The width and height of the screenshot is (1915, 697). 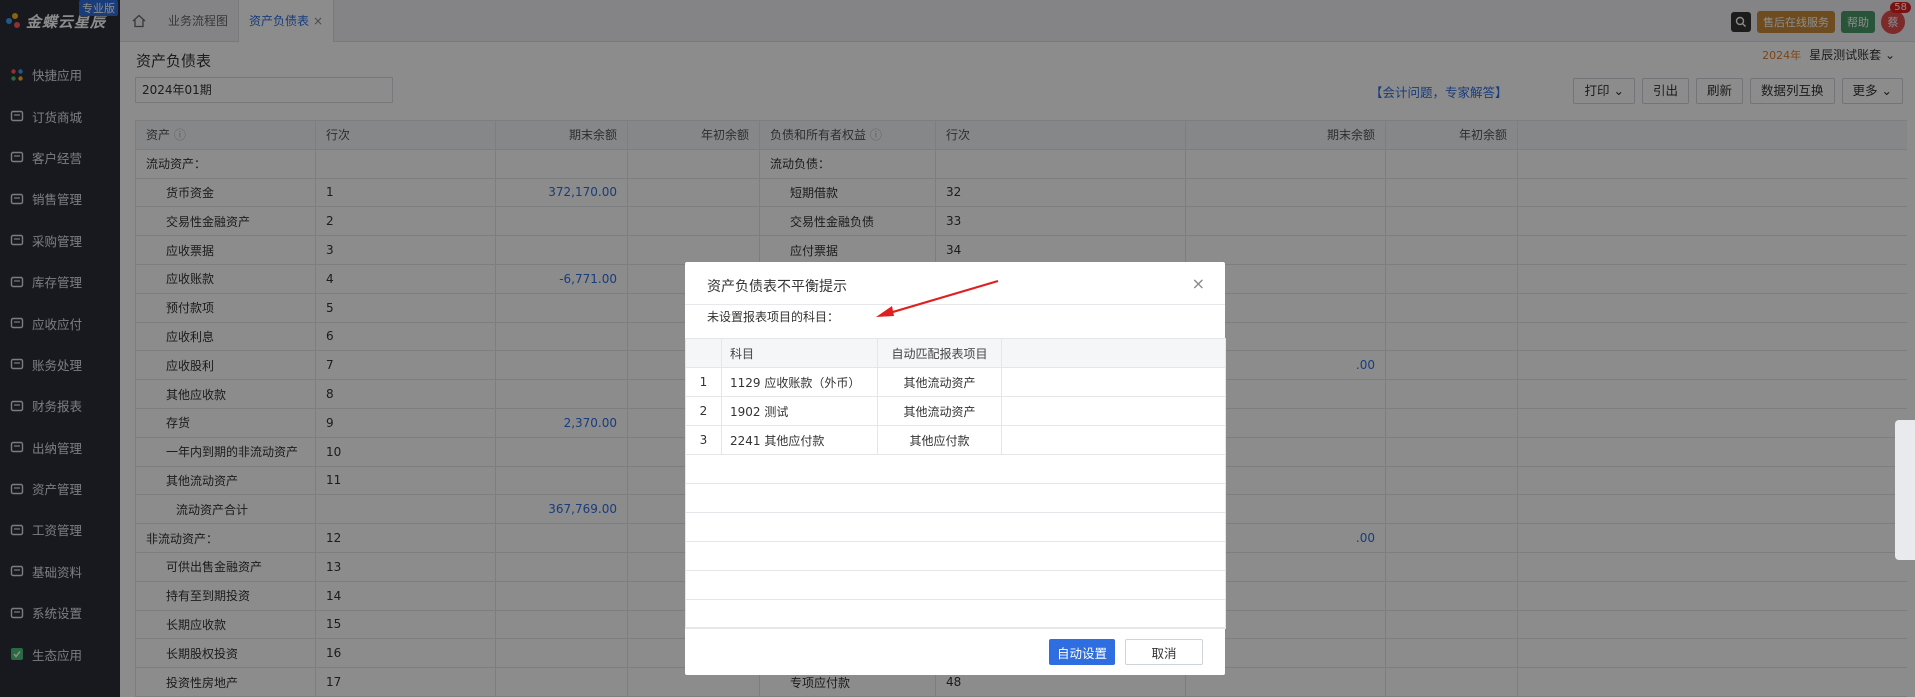 I want to click on row-index: 2, so click(x=703, y=411).